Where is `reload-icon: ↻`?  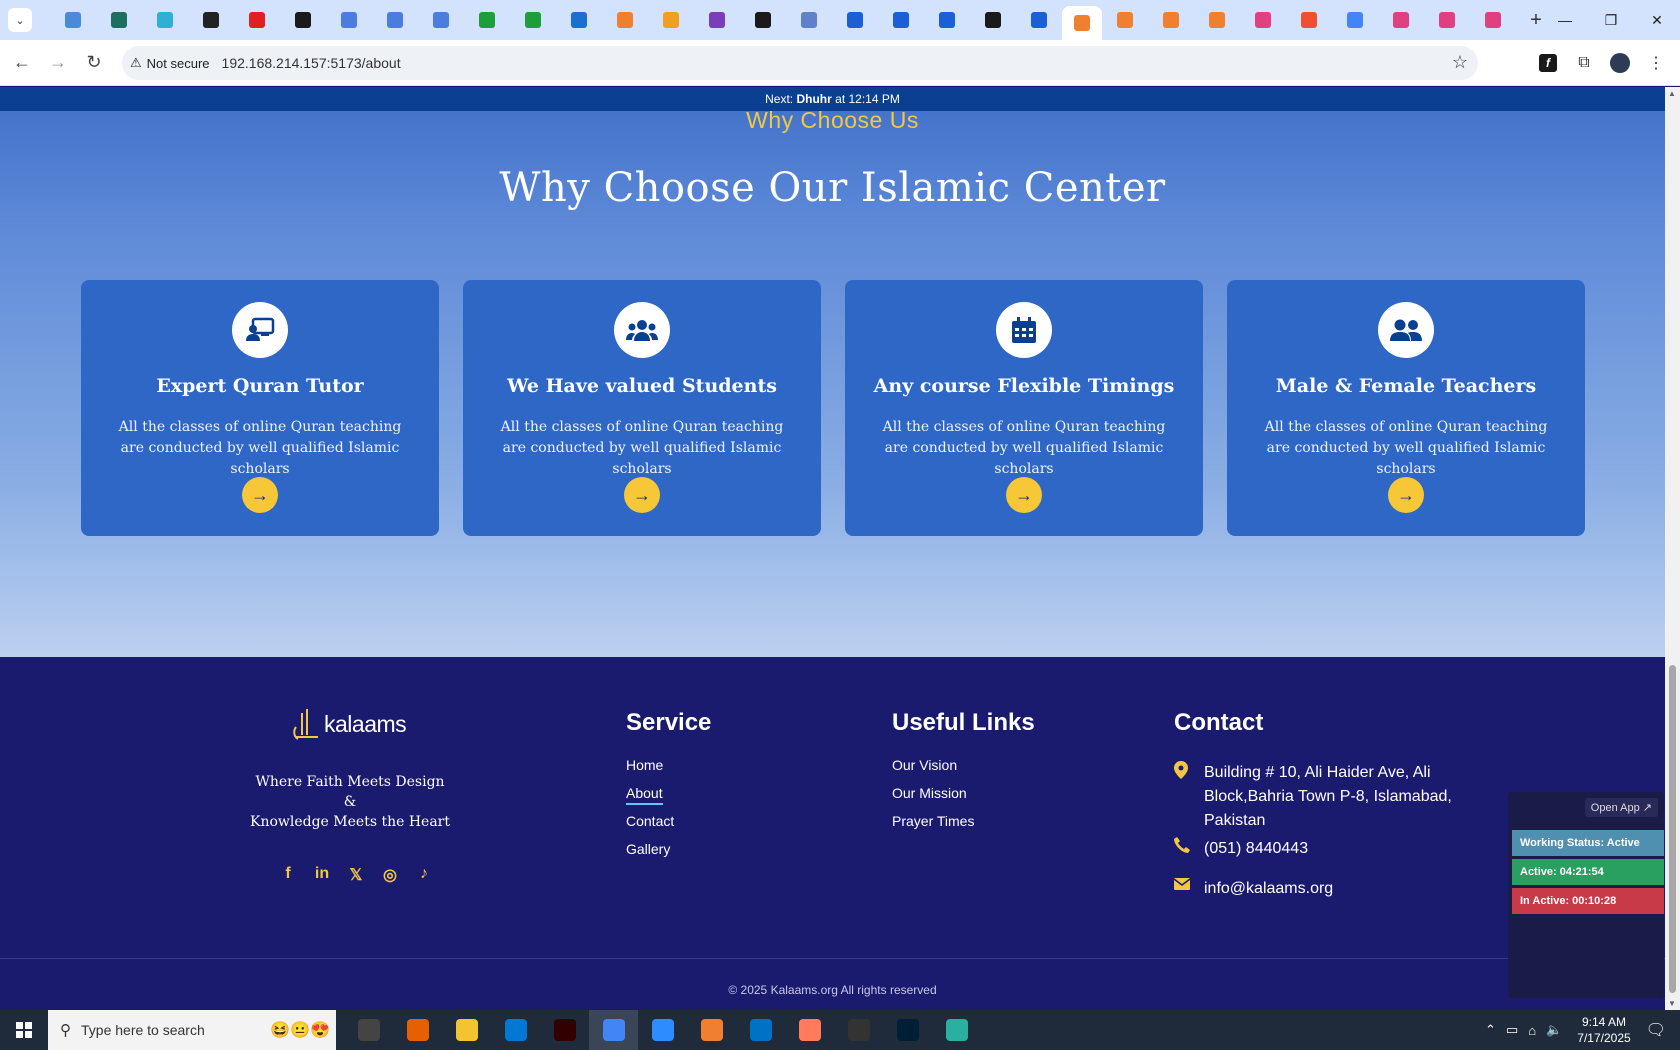 reload-icon: ↻ is located at coordinates (94, 63).